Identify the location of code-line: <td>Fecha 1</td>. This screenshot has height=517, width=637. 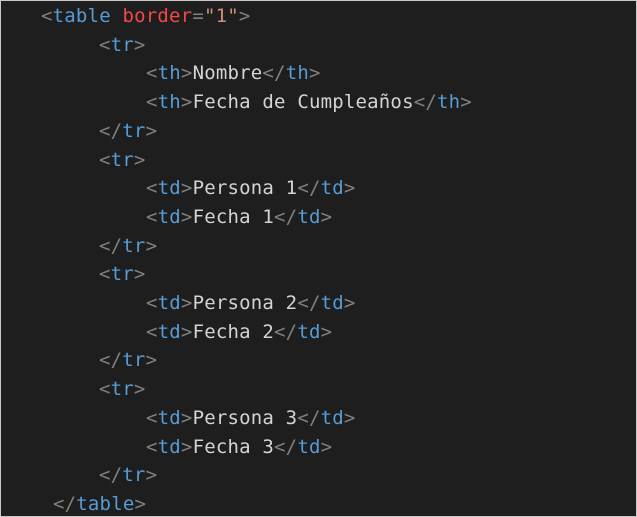
(239, 217).